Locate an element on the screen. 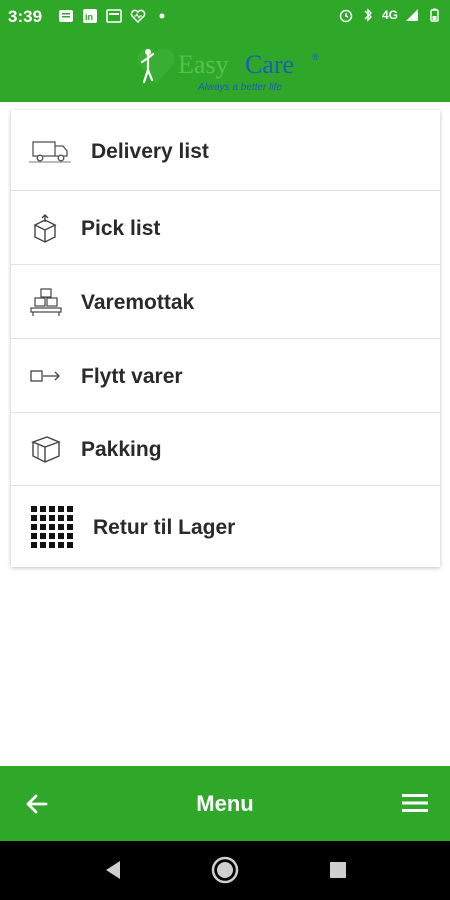  heart-monitor-icon is located at coordinates (138, 16).